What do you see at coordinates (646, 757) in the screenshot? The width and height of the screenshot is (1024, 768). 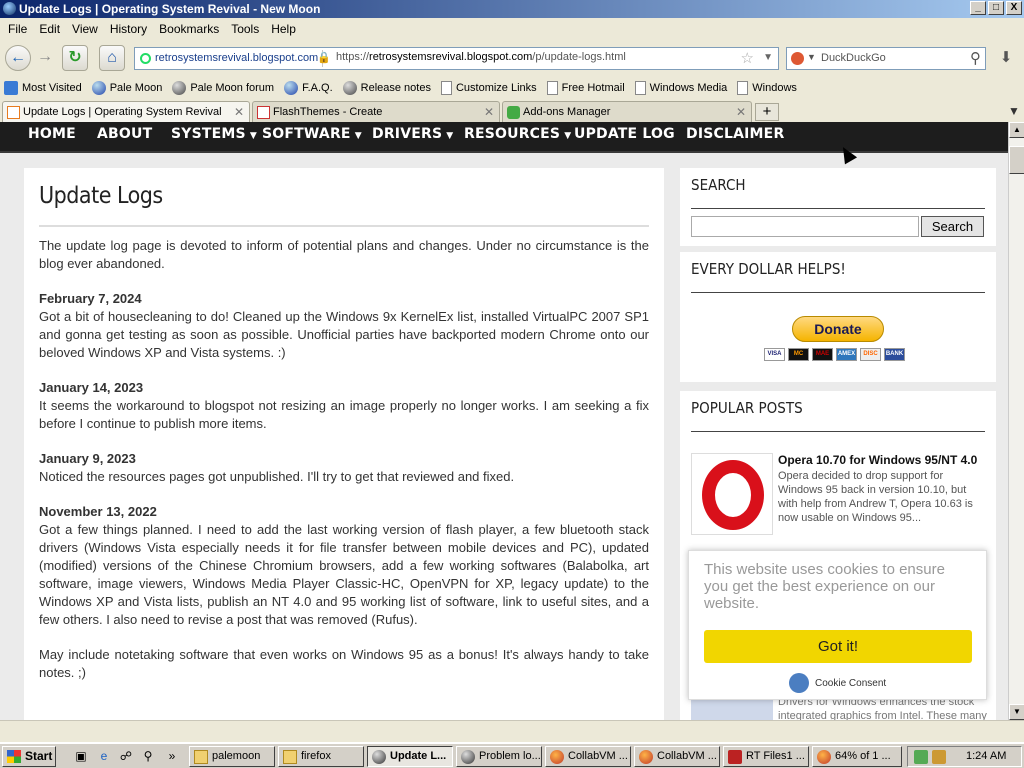 I see `firefox-icon` at bounding box center [646, 757].